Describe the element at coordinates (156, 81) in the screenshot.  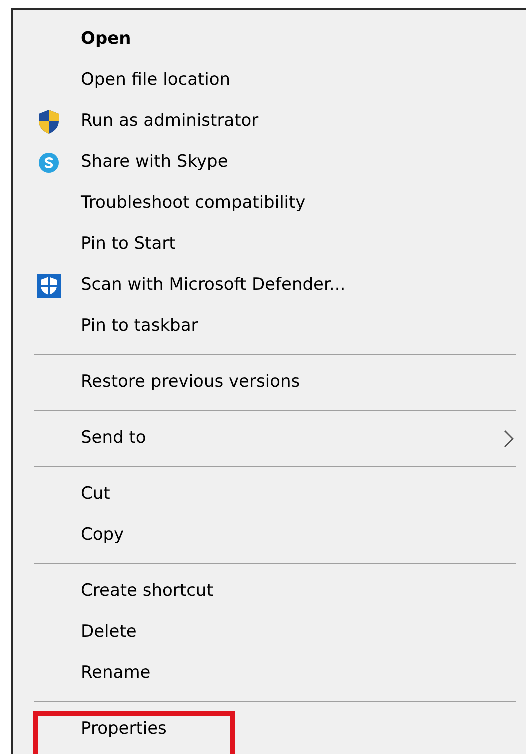
I see `menu-item: Open file location` at that location.